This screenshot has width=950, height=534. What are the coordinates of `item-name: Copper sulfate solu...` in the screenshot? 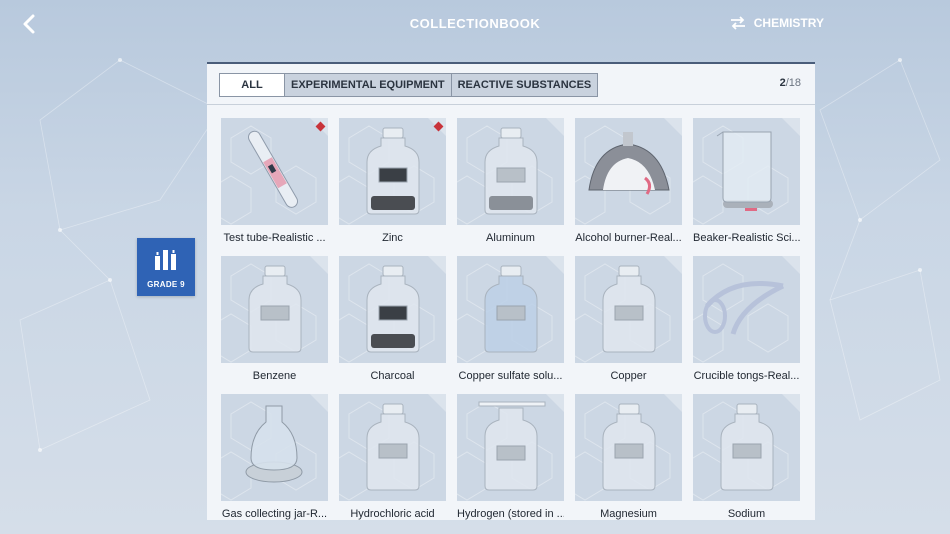 It's located at (510, 376).